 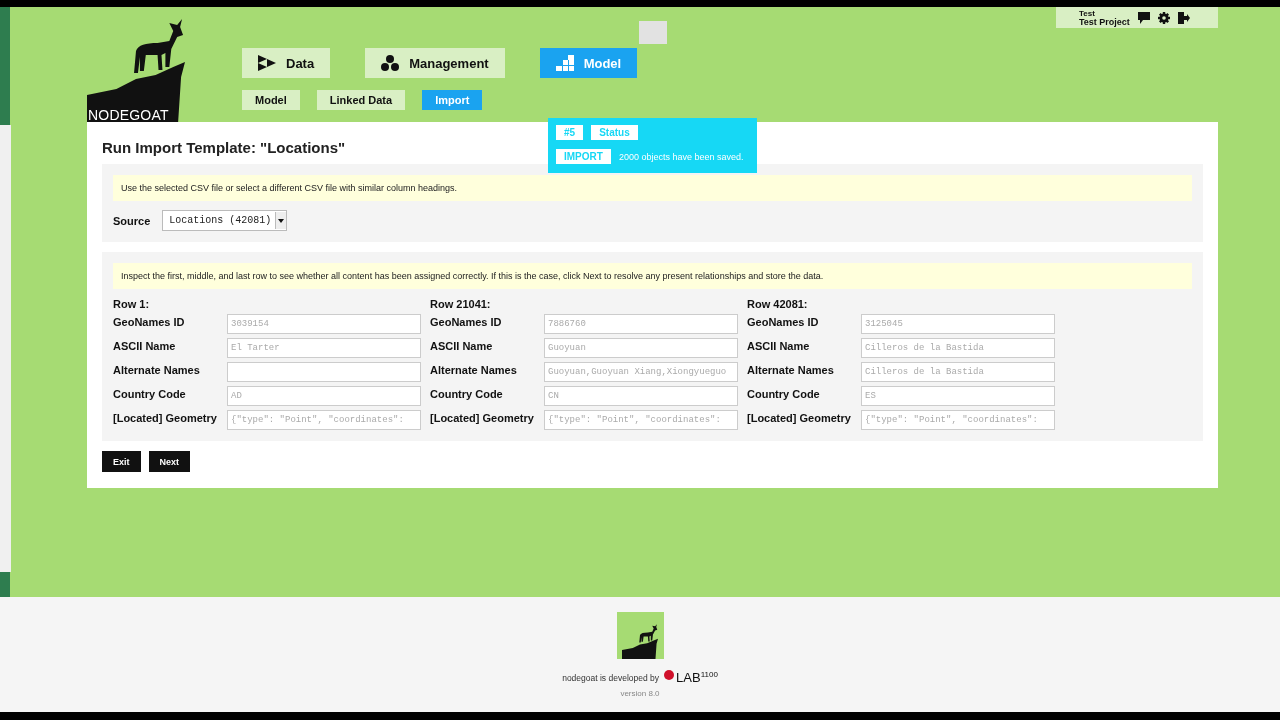 What do you see at coordinates (281, 220) in the screenshot?
I see `caret-icon` at bounding box center [281, 220].